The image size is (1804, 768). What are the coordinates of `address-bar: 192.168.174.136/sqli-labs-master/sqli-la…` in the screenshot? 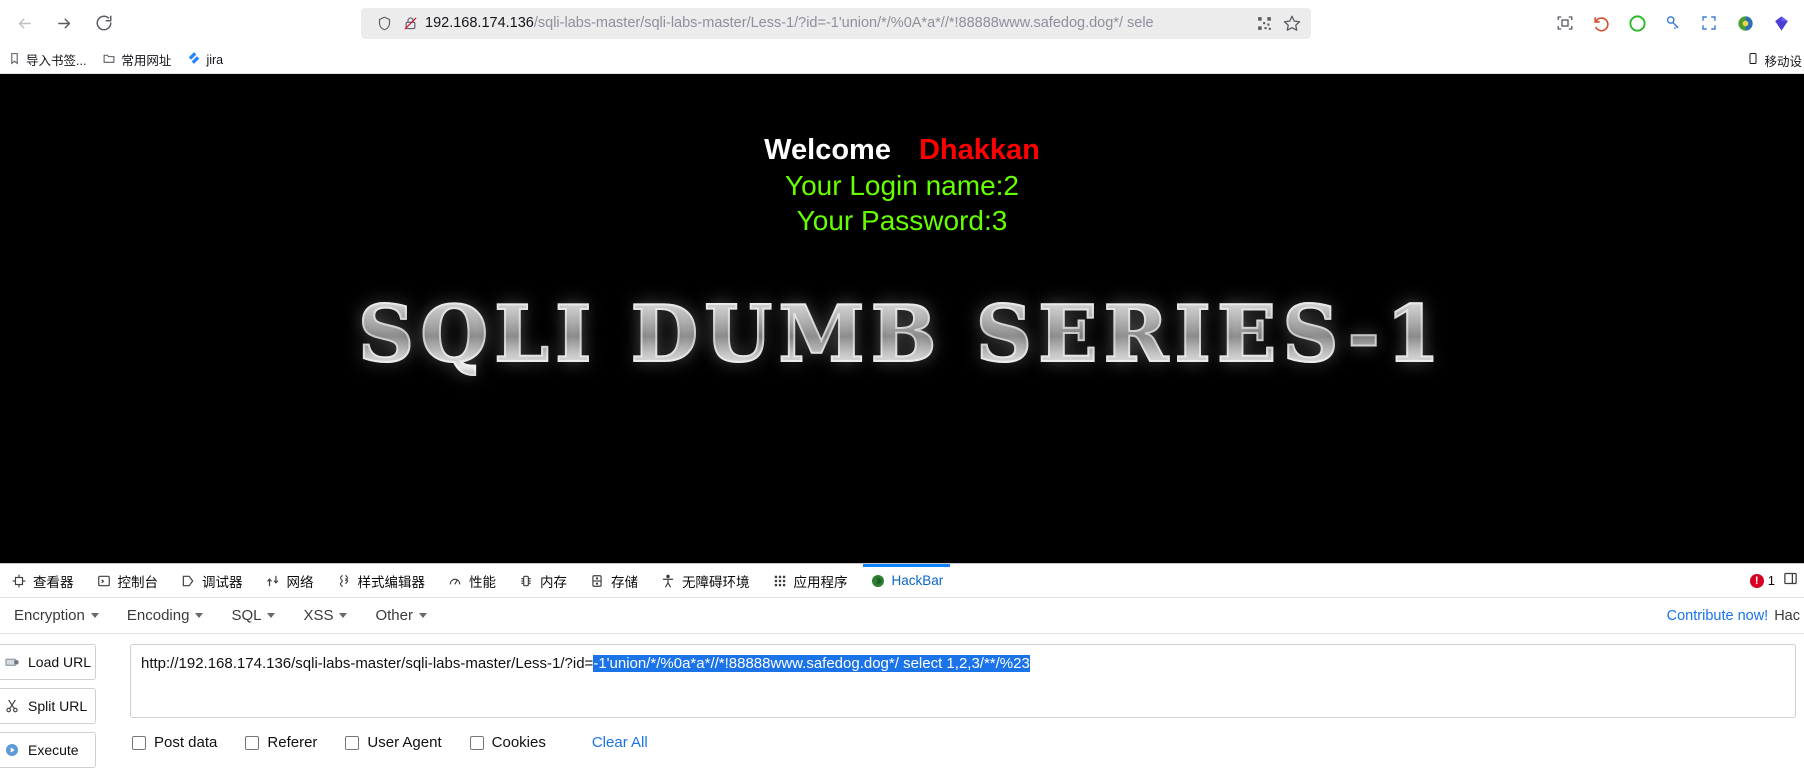 It's located at (836, 23).